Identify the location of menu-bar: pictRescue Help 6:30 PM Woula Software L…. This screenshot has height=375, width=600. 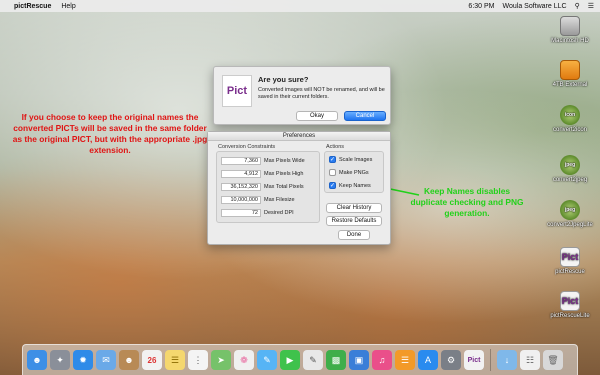
(300, 6).